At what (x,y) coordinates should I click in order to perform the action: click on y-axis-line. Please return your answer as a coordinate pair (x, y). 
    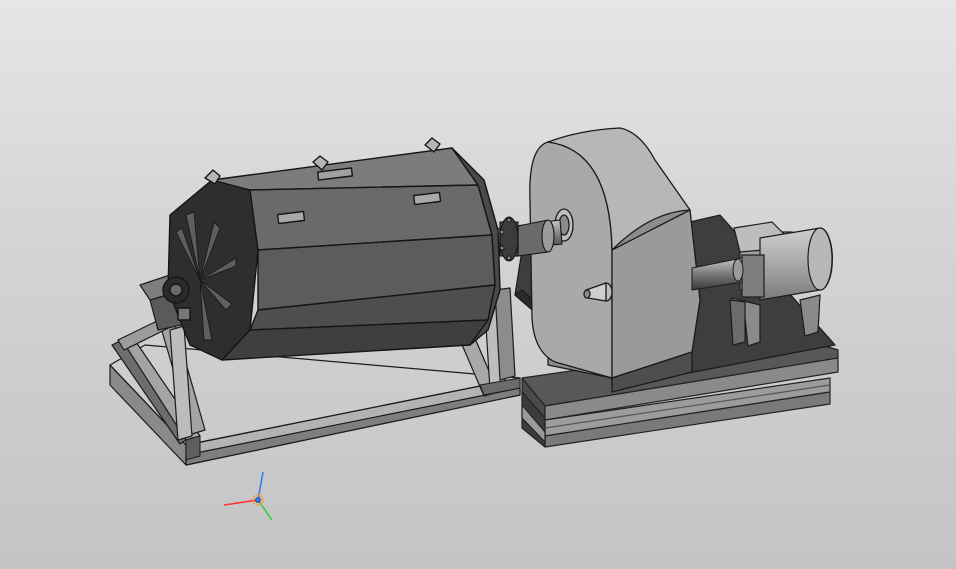
    Looking at the image, I should click on (265, 510).